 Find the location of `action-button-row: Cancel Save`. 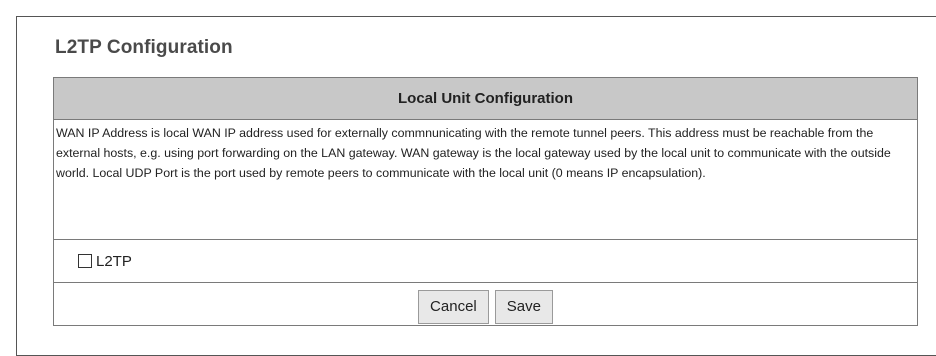

action-button-row: Cancel Save is located at coordinates (485, 304).